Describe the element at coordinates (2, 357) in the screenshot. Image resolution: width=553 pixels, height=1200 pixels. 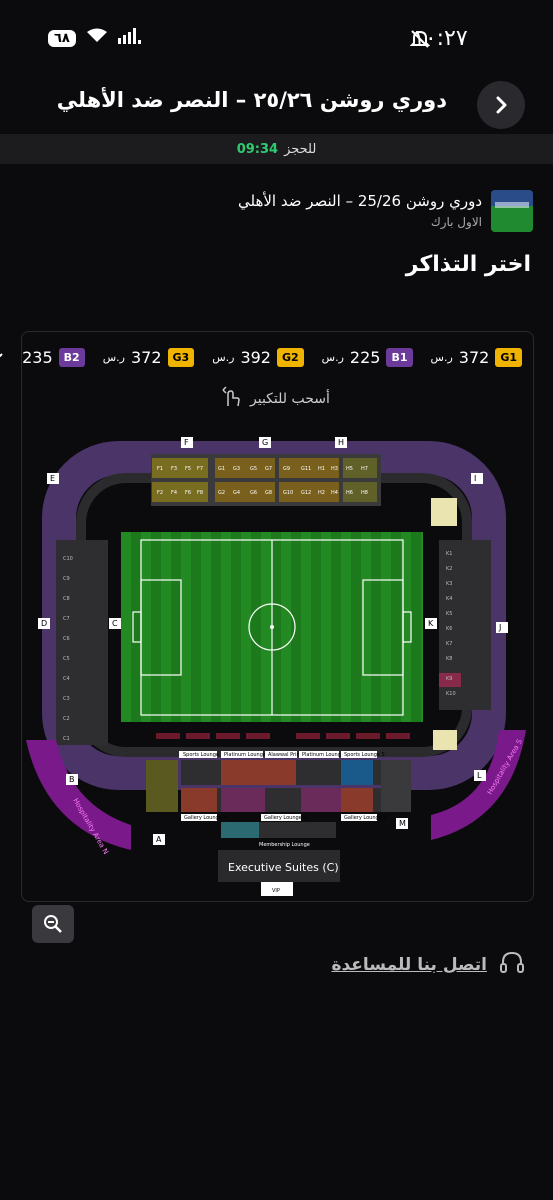
I see `legend-expand-icon` at that location.